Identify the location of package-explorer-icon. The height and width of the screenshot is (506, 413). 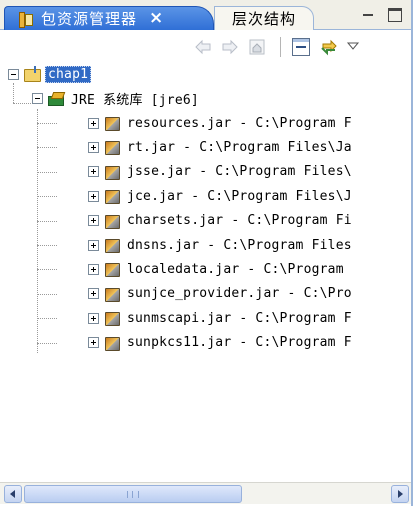
(25, 19).